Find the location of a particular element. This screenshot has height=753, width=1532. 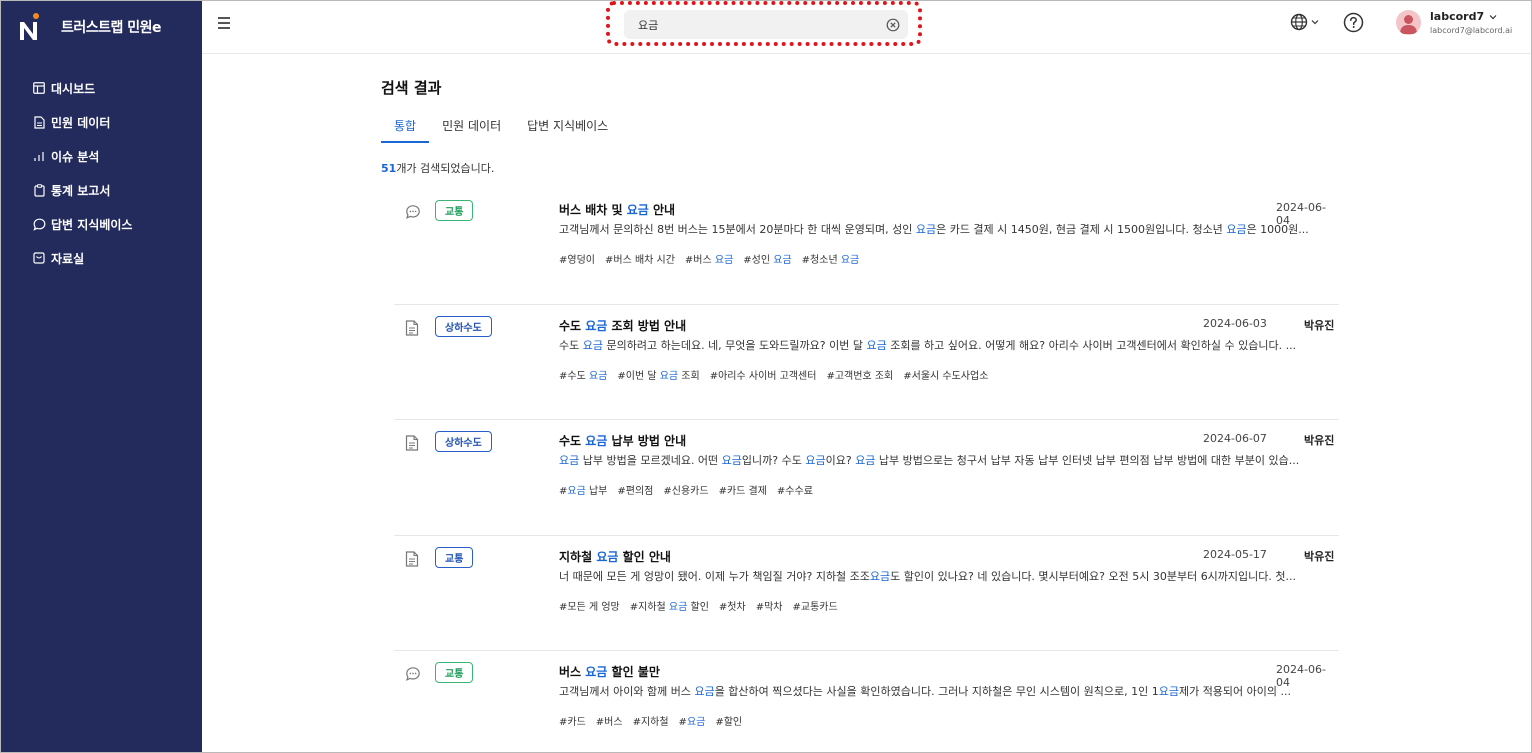

hashtag: #막차 is located at coordinates (769, 605).